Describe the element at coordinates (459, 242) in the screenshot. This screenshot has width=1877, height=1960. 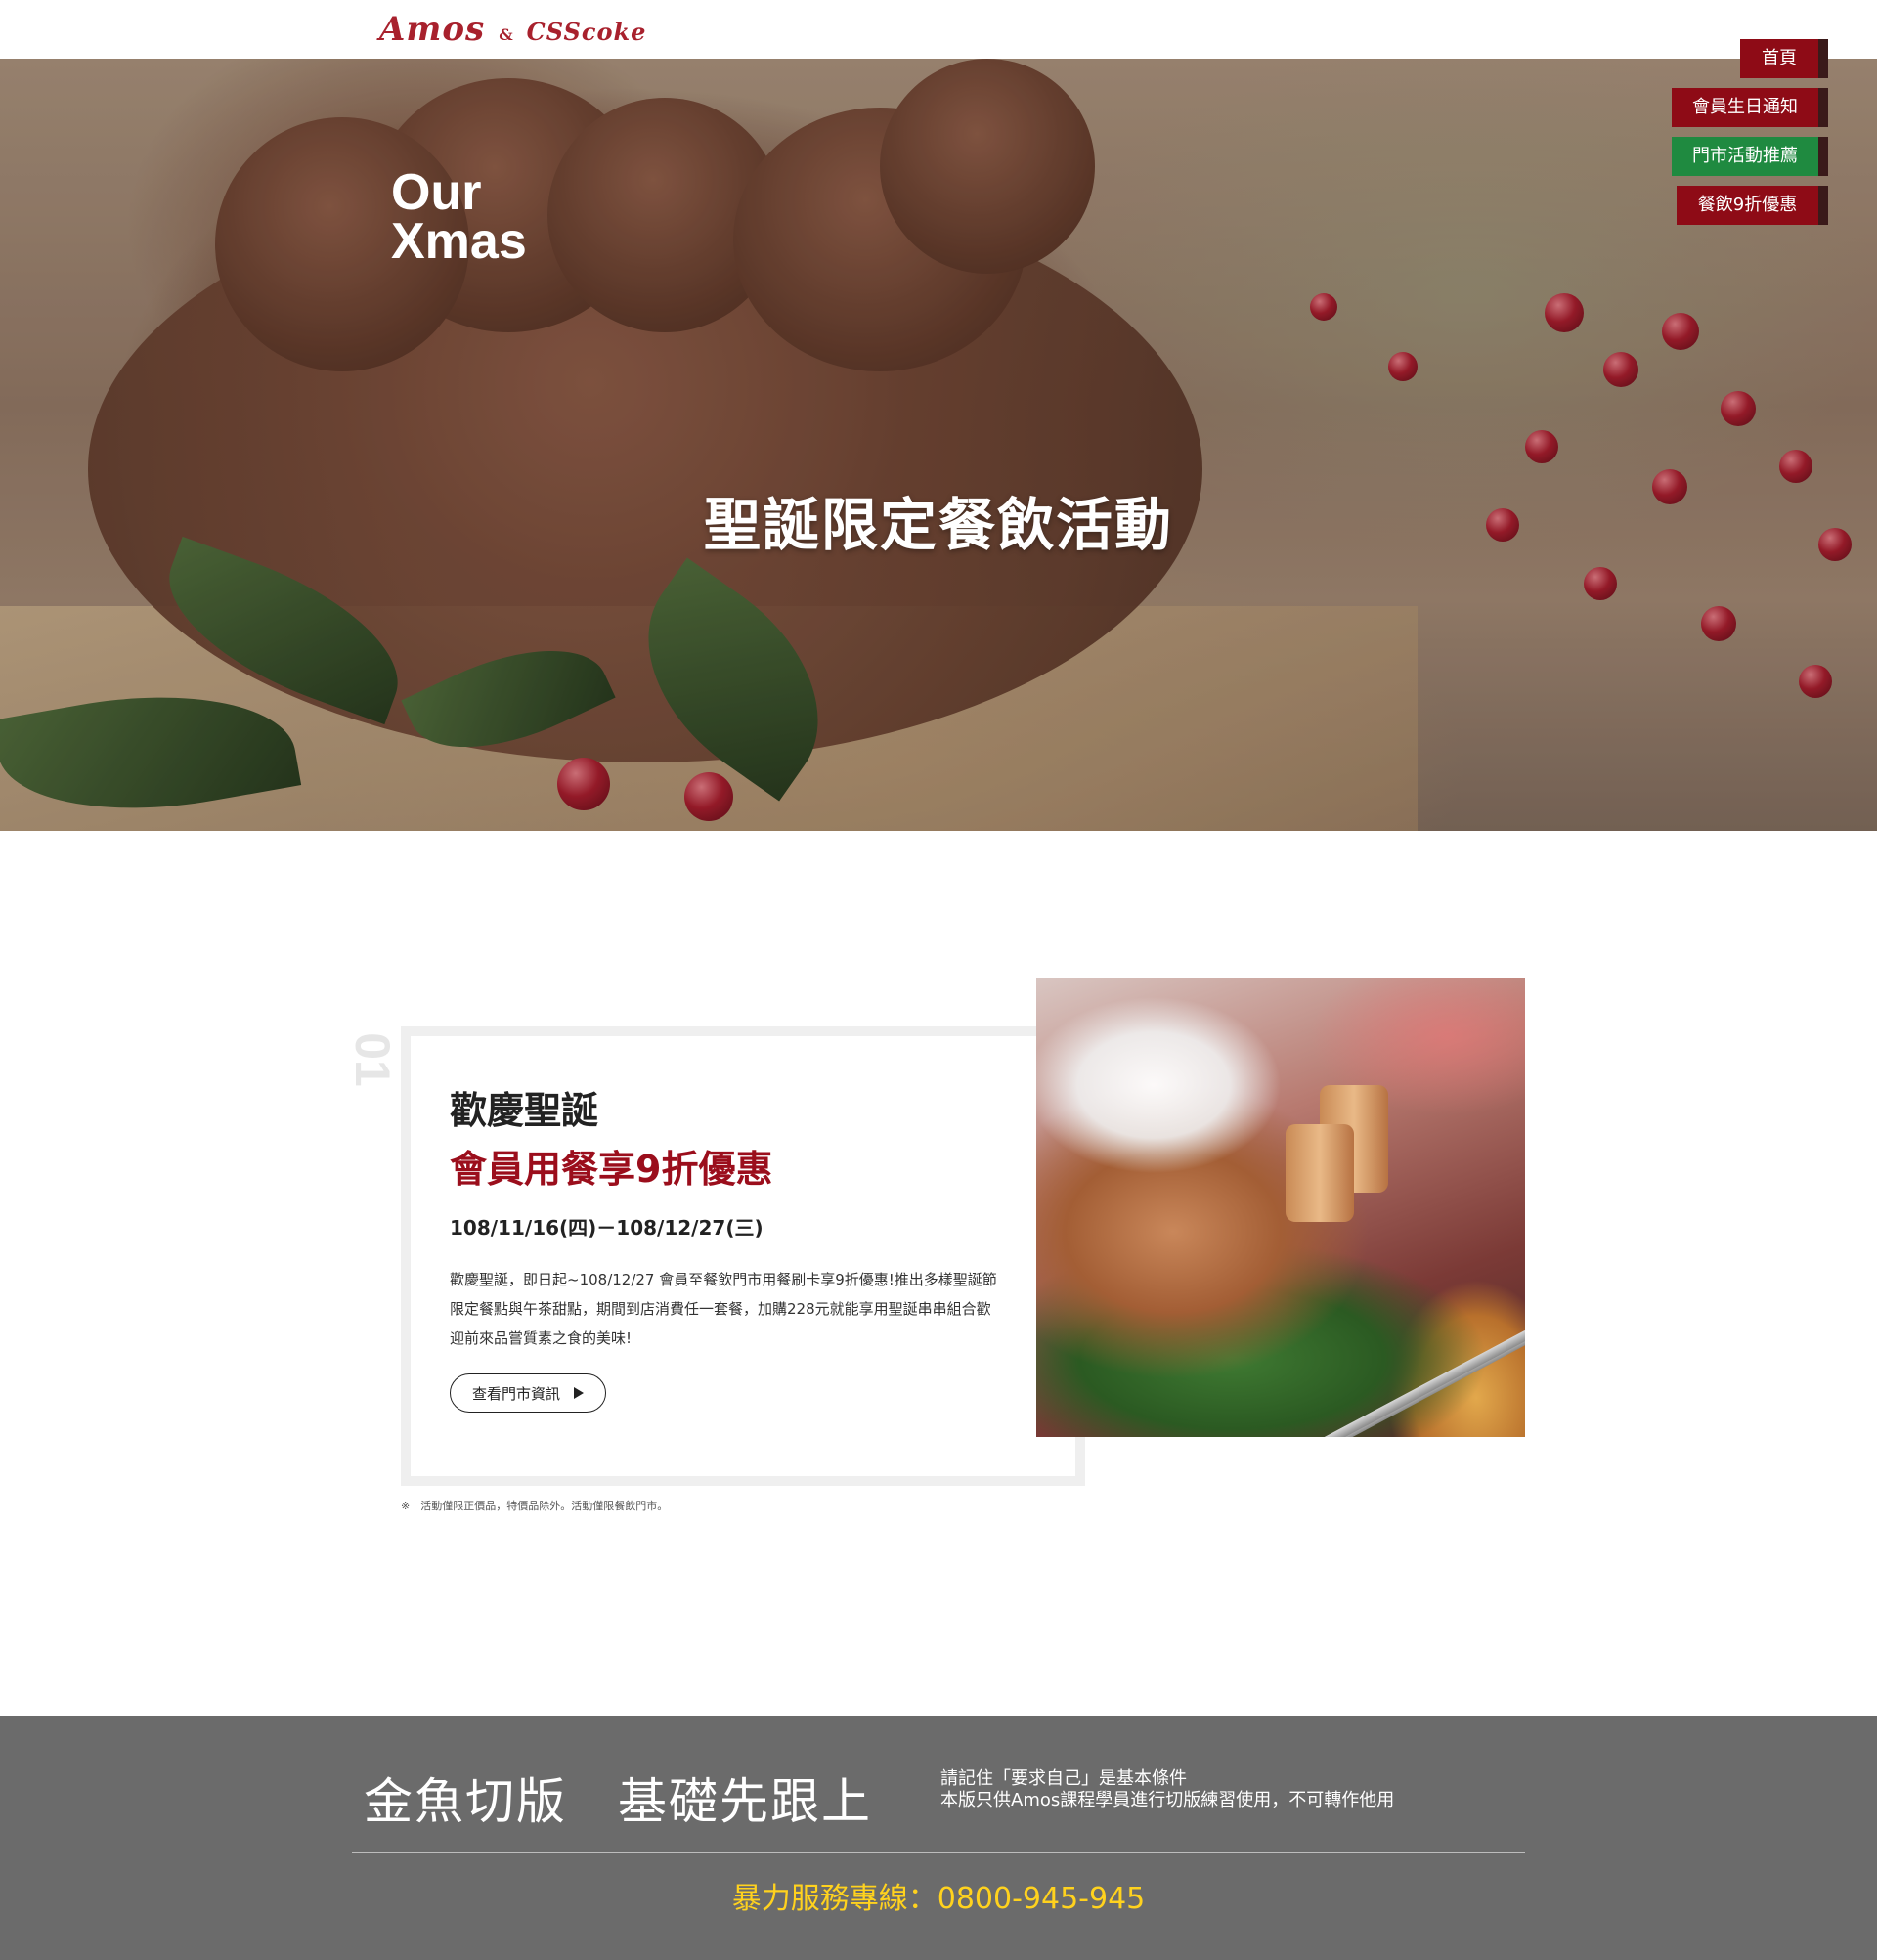
I see `brand-title-line2: Xmas` at that location.